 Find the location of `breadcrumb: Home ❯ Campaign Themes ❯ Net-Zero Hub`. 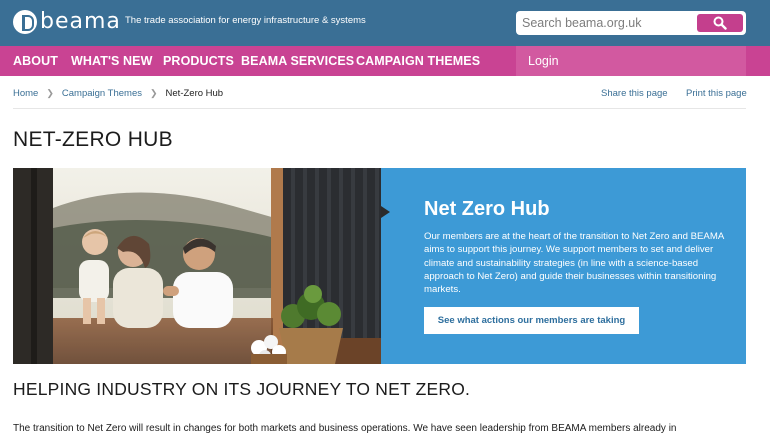

breadcrumb: Home ❯ Campaign Themes ❯ Net-Zero Hub is located at coordinates (118, 93).